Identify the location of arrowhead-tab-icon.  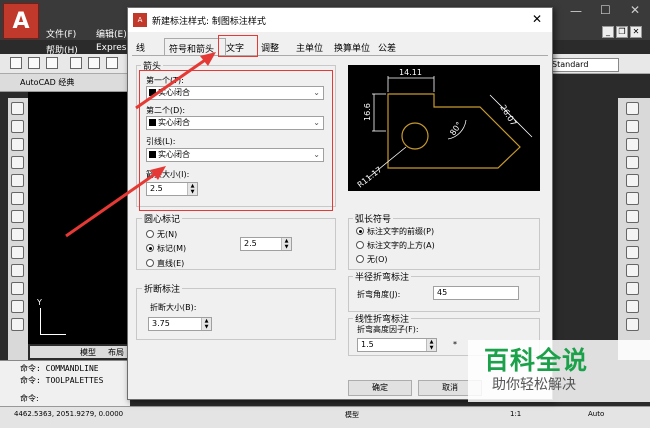
(208, 59).